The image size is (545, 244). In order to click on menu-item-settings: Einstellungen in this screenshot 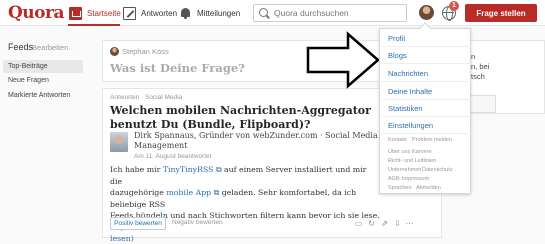, I will do `click(425, 125)`.